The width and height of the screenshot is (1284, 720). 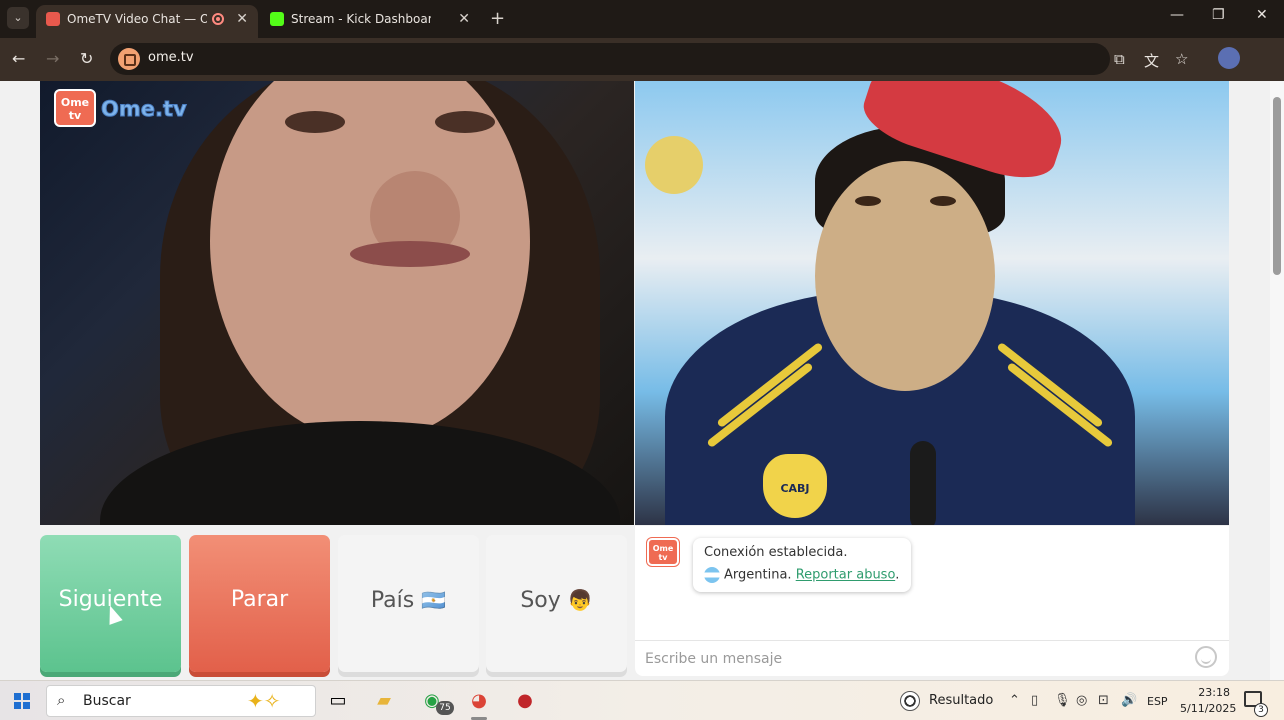 What do you see at coordinates (1014, 700) in the screenshot?
I see `show-hidden-icons: ⌃` at bounding box center [1014, 700].